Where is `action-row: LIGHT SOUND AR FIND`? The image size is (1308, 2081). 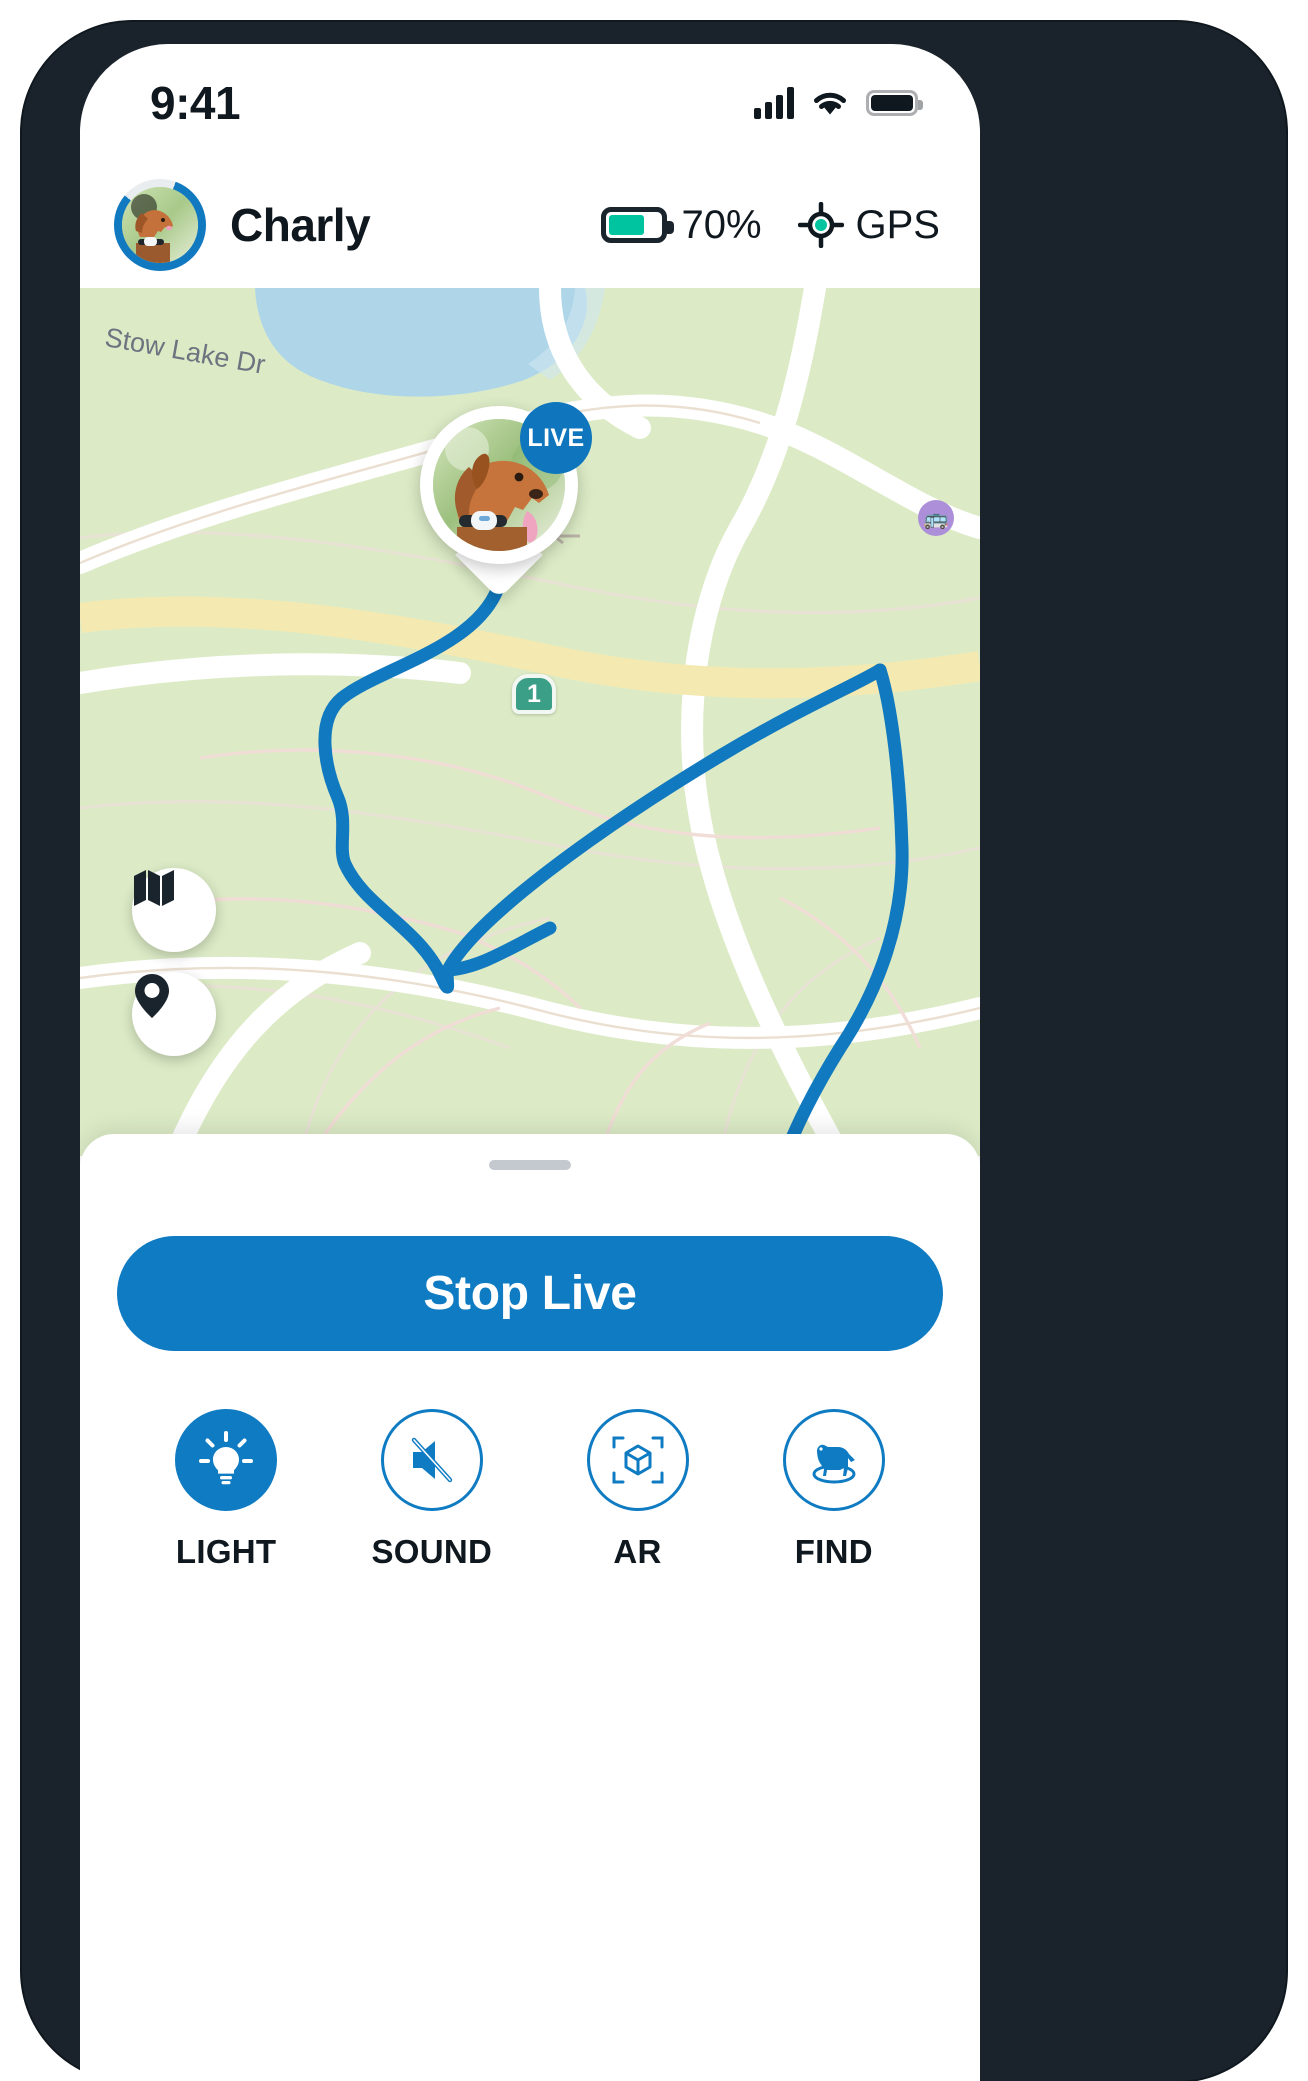 action-row: LIGHT SOUND AR FIND is located at coordinates (530, 1490).